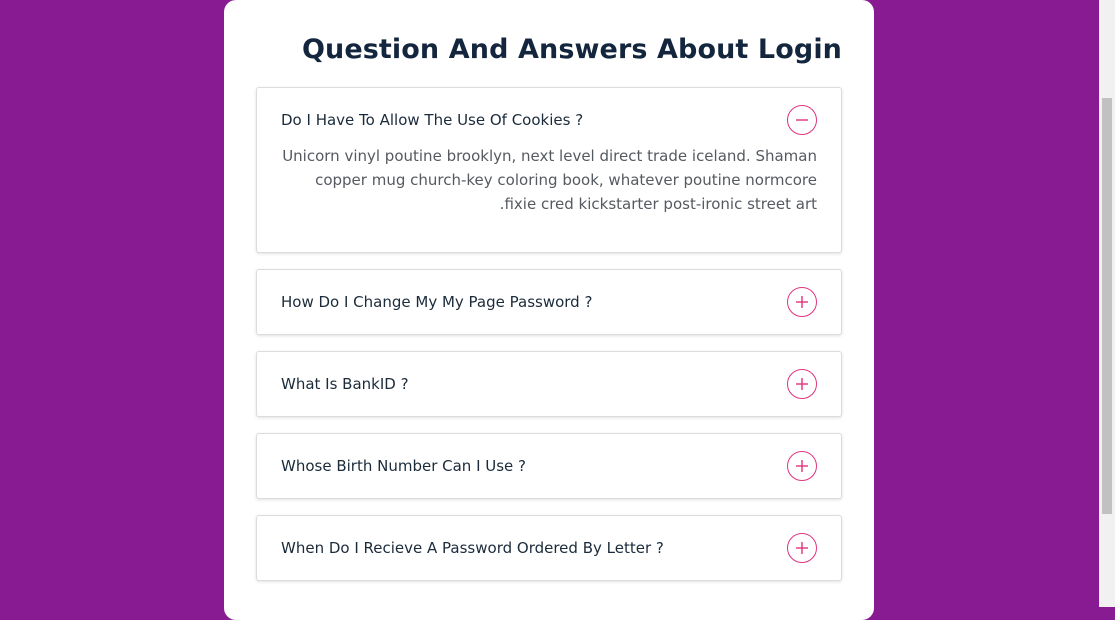 This screenshot has width=1115, height=620. I want to click on minus-circle-icon, so click(802, 120).